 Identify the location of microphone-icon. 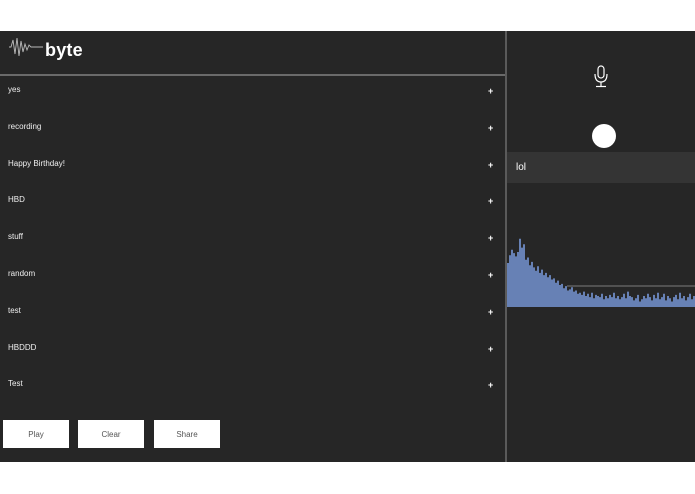
(601, 77).